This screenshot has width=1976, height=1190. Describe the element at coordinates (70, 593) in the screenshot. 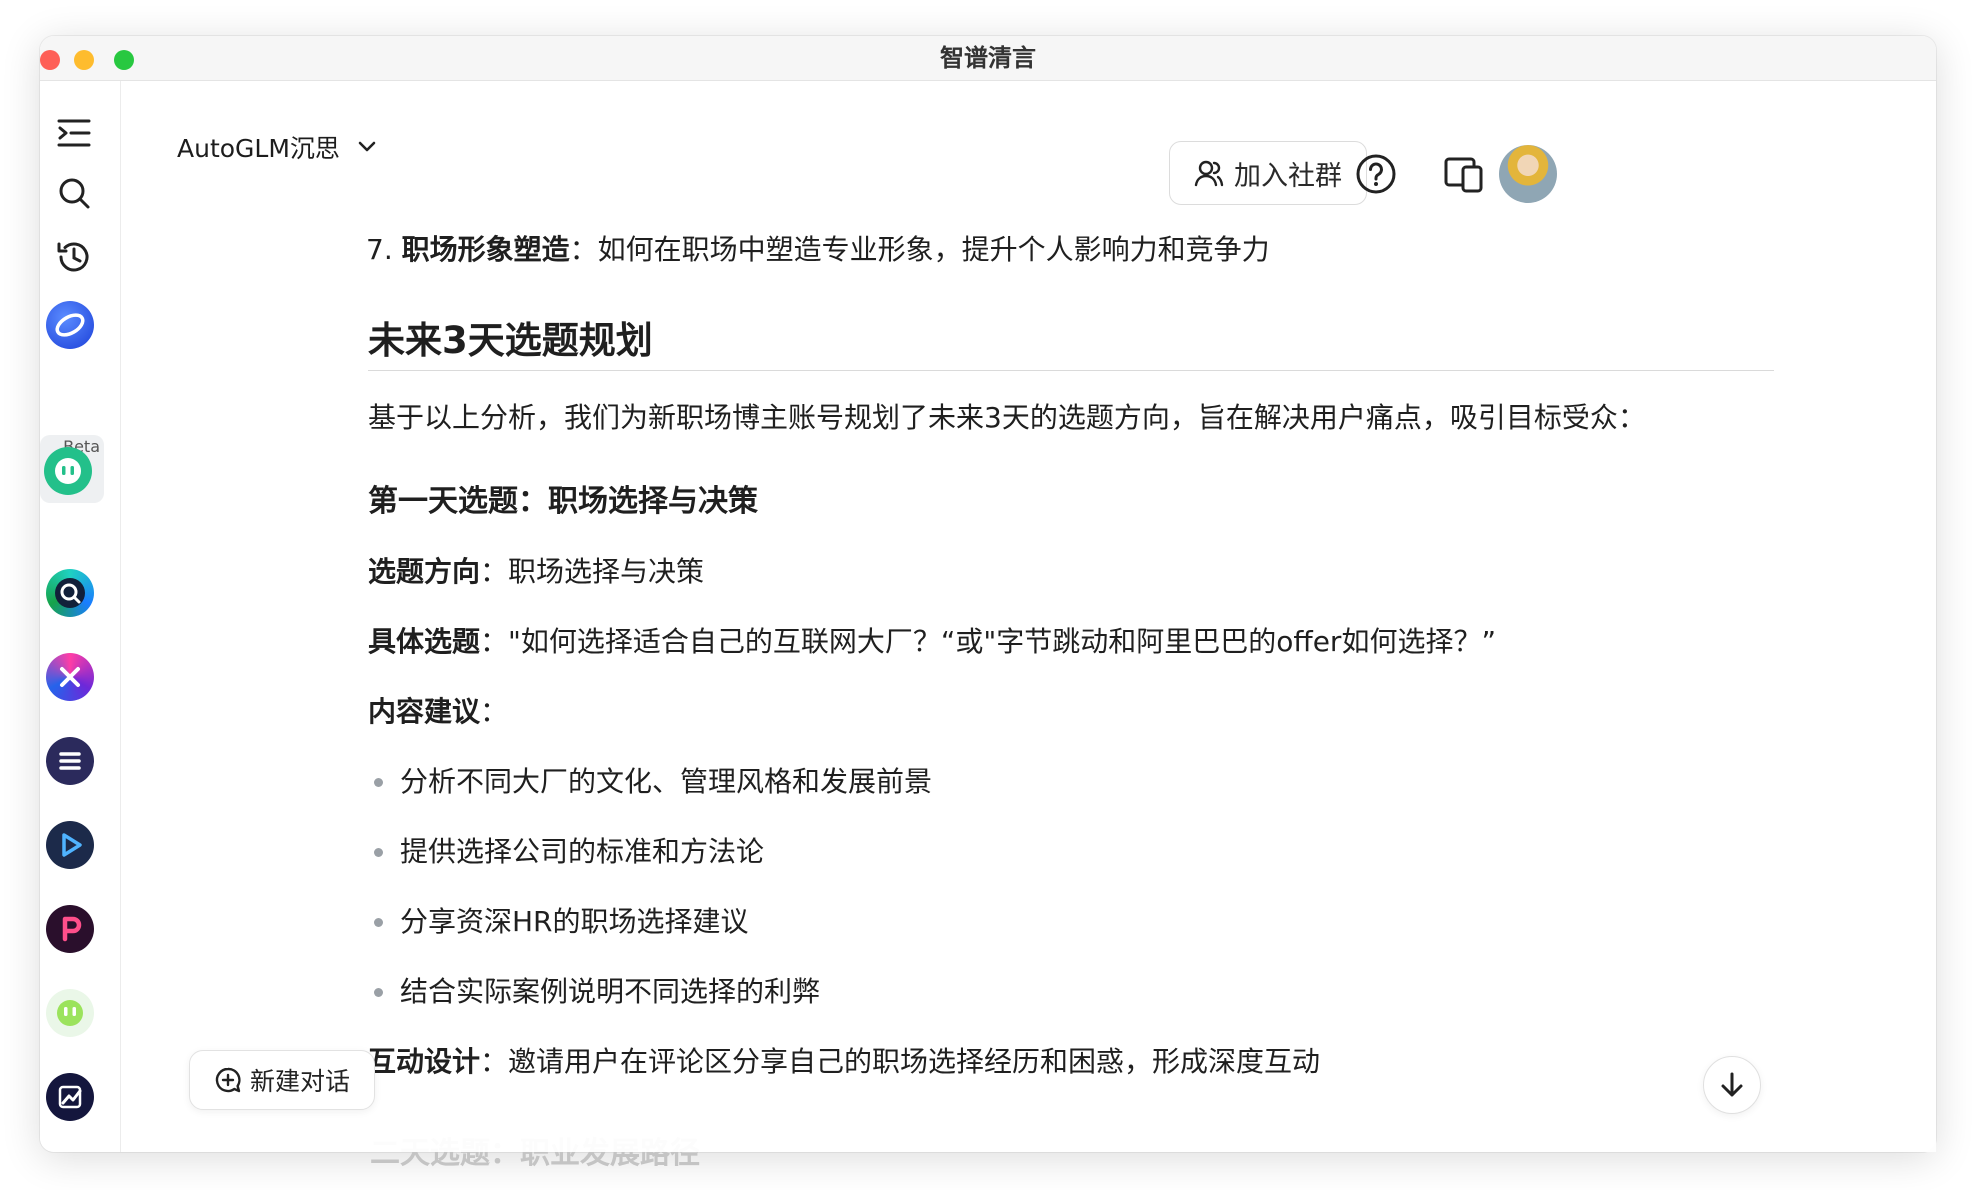

I see `app-search-agent-icon` at that location.